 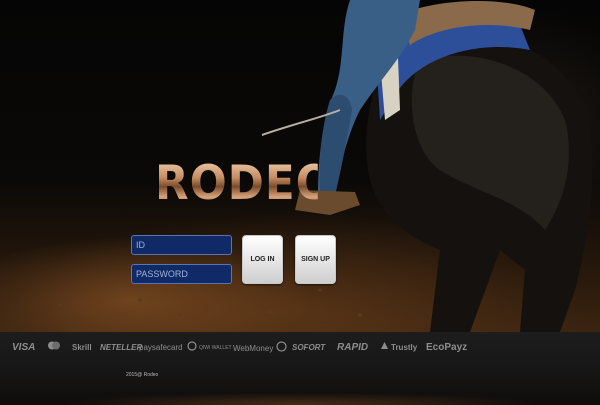 I want to click on signup-button-label: SIGN UP, so click(x=315, y=259).